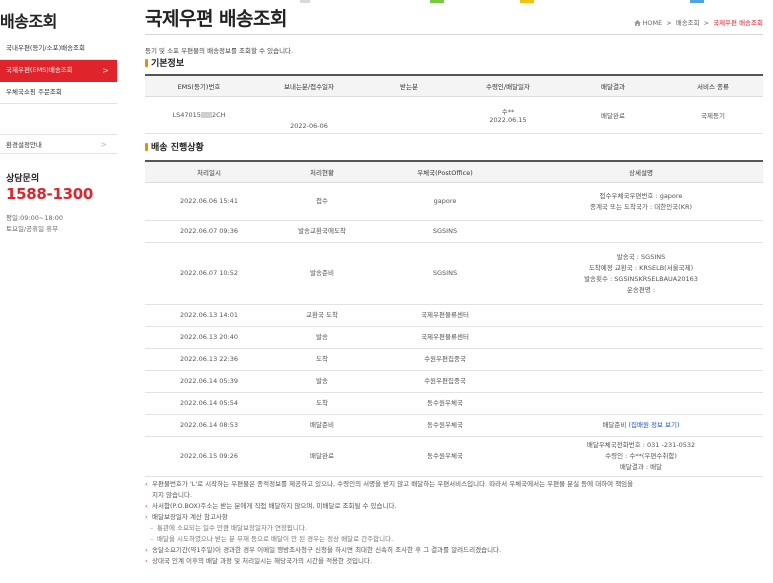  I want to click on note-text: 지지 않습니다., so click(172, 495).